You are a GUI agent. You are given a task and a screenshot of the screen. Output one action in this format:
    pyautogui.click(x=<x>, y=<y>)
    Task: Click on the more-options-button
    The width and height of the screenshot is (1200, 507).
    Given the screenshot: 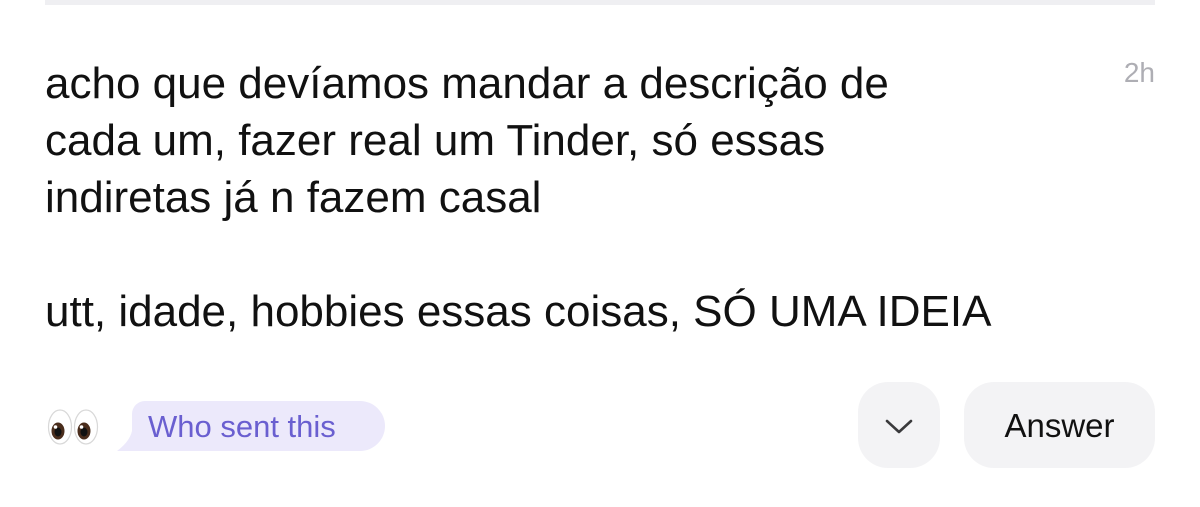 What is the action you would take?
    pyautogui.click(x=899, y=425)
    